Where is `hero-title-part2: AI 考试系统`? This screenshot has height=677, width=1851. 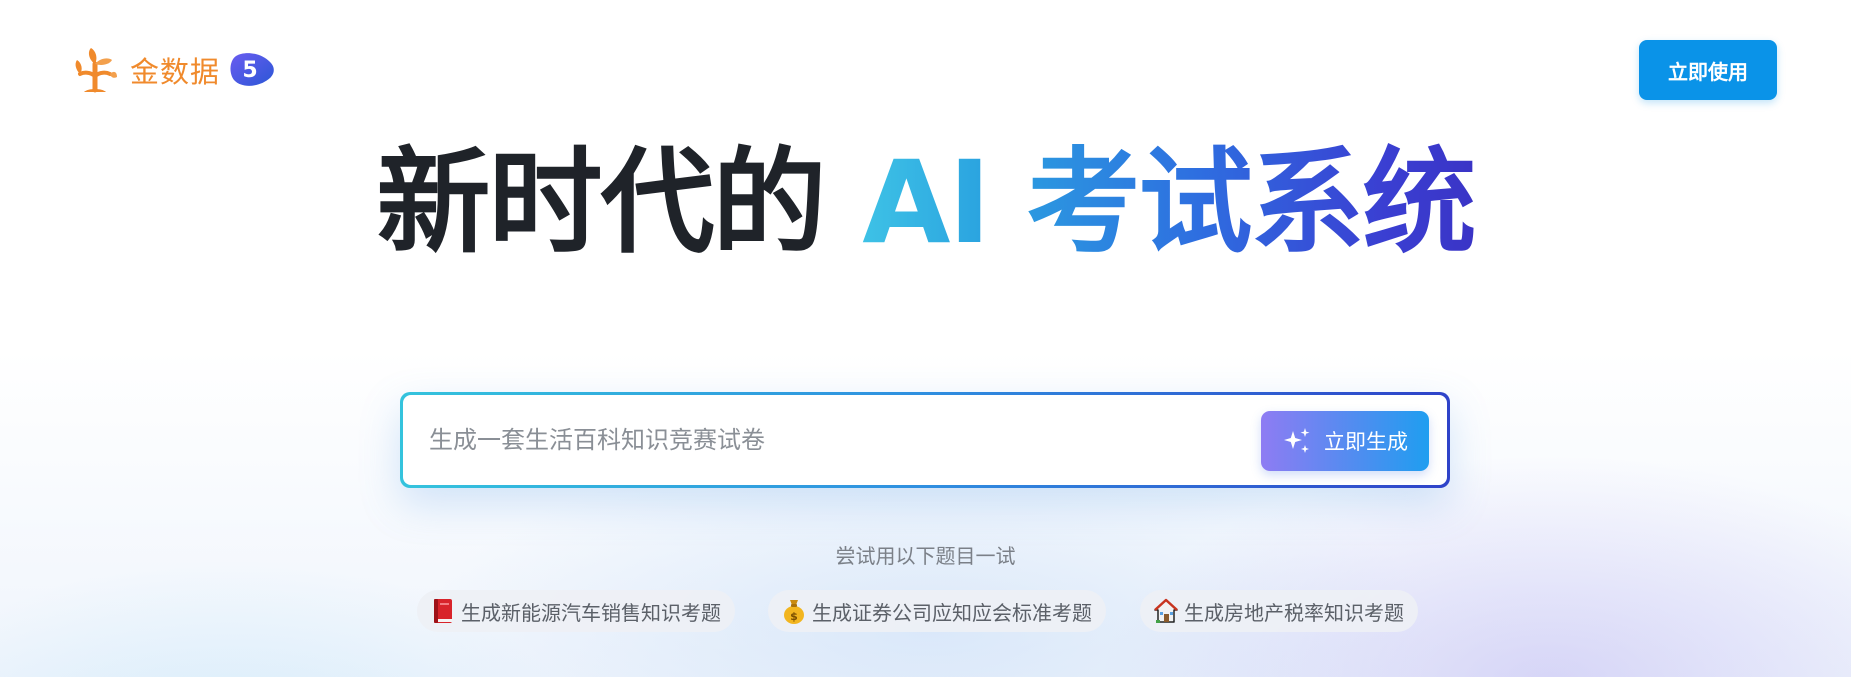
hero-title-part2: AI 考试系统 is located at coordinates (1169, 202).